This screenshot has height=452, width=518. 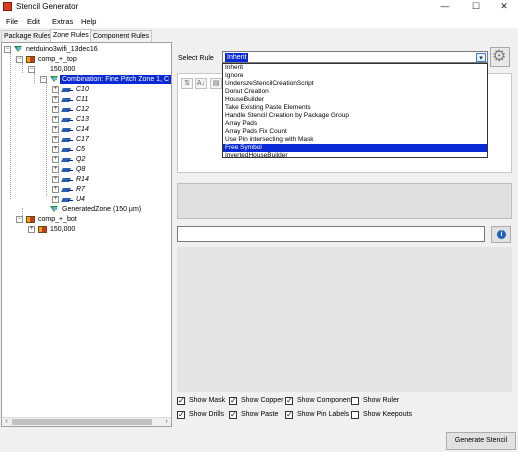 What do you see at coordinates (196, 58) in the screenshot?
I see `select-rule-label: Select Rule` at bounding box center [196, 58].